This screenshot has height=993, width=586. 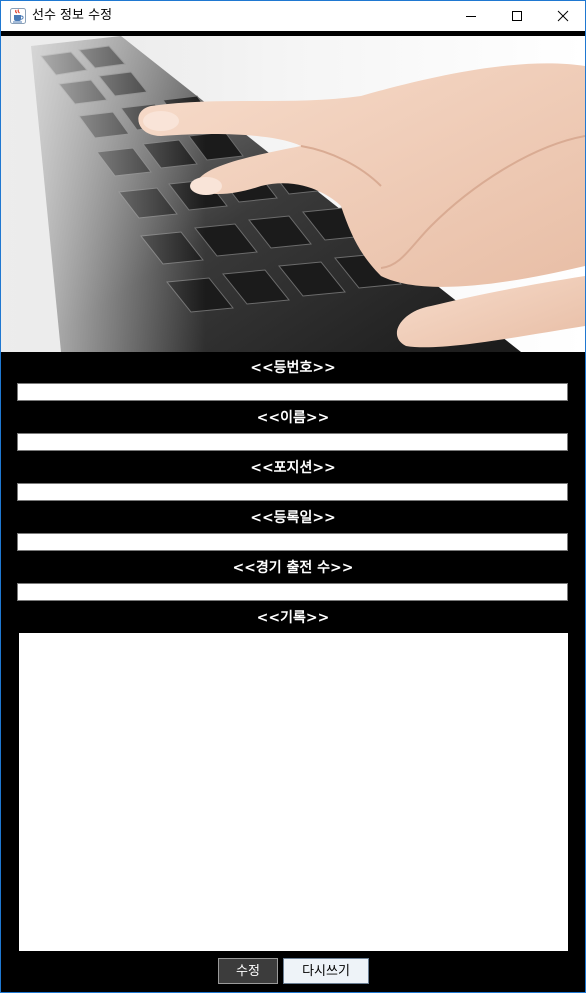 I want to click on java-cup-icon, so click(x=18, y=16).